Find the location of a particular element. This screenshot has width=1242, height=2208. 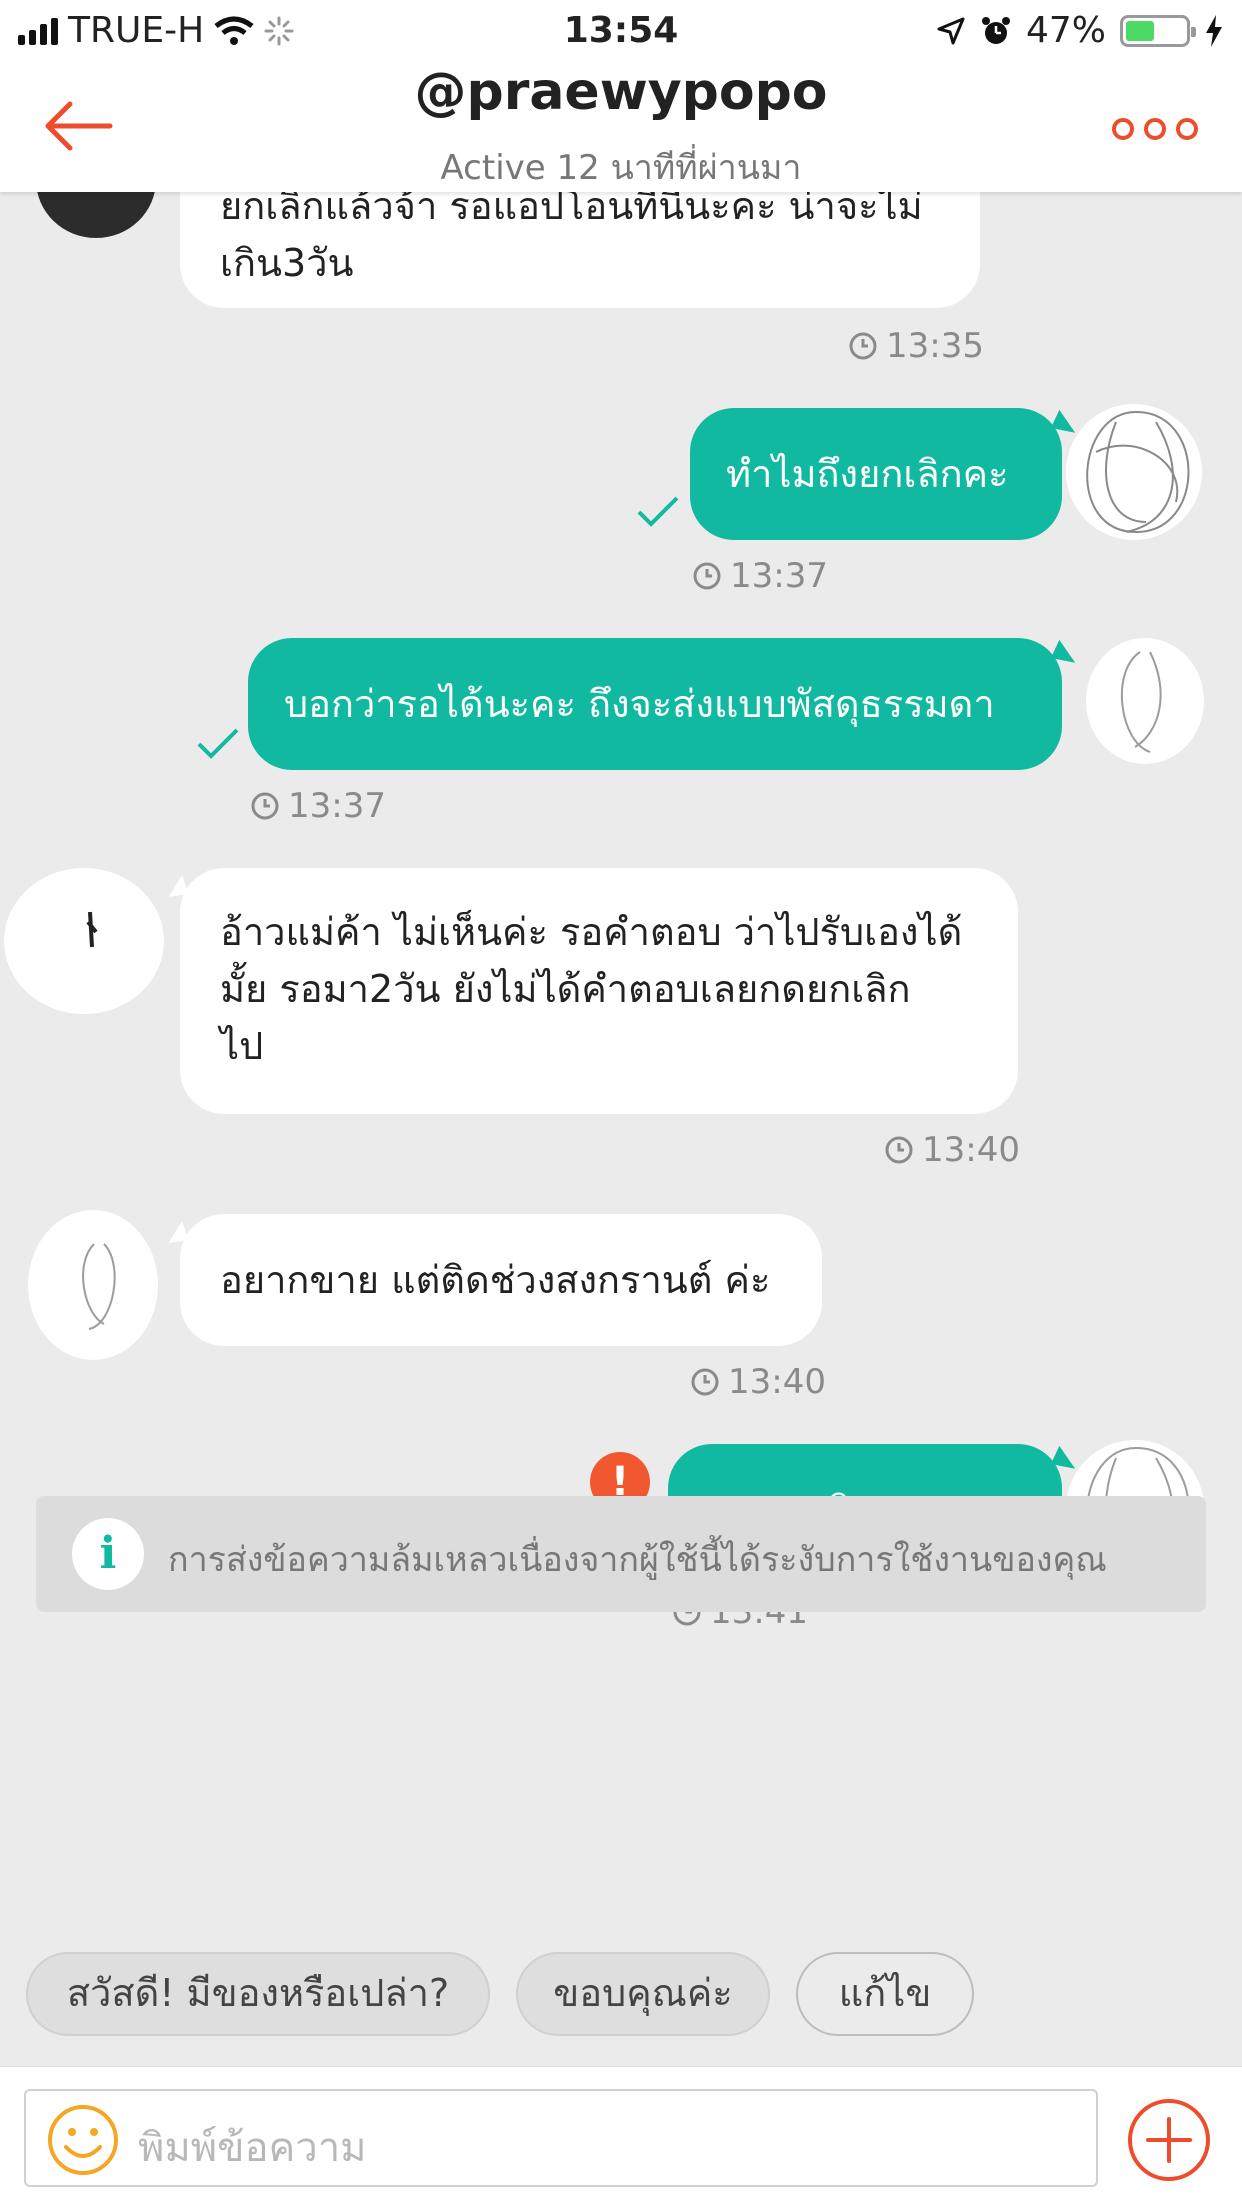

message-time: 13:35 is located at coordinates (935, 346).